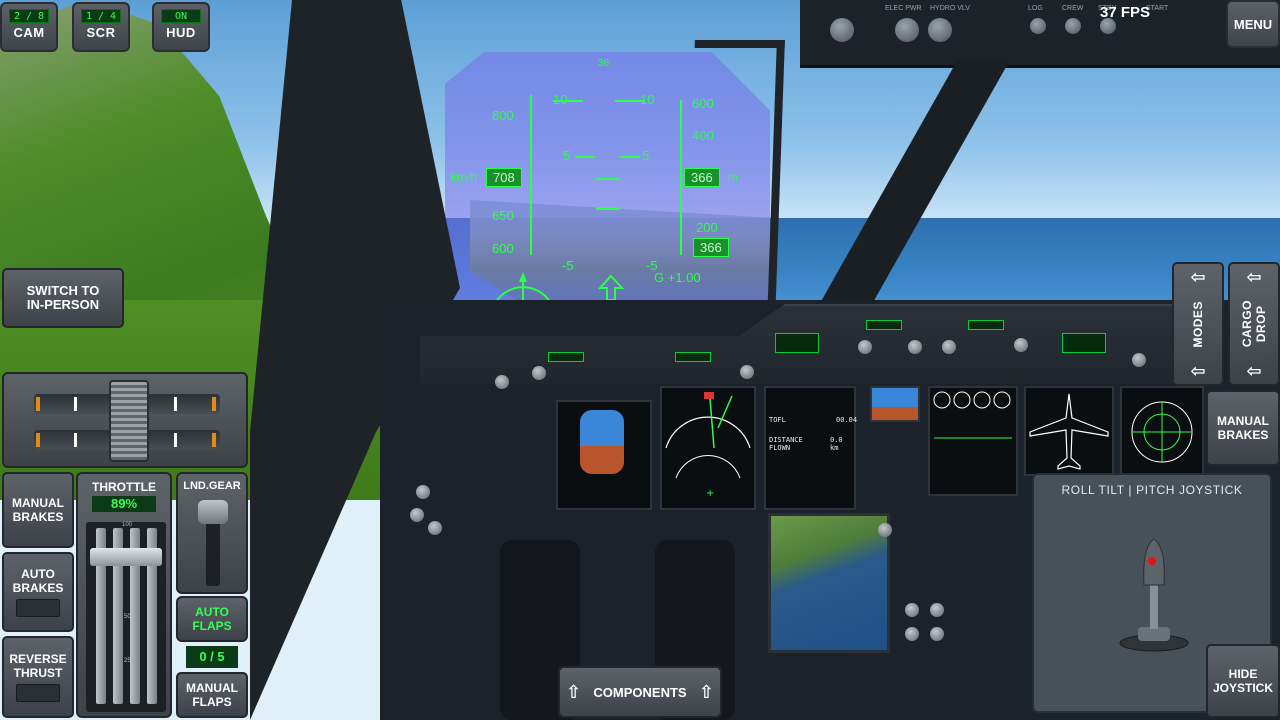 The image size is (1280, 720). What do you see at coordinates (38, 677) in the screenshot?
I see `reverse-thrust-button: REVERSE THRUST` at bounding box center [38, 677].